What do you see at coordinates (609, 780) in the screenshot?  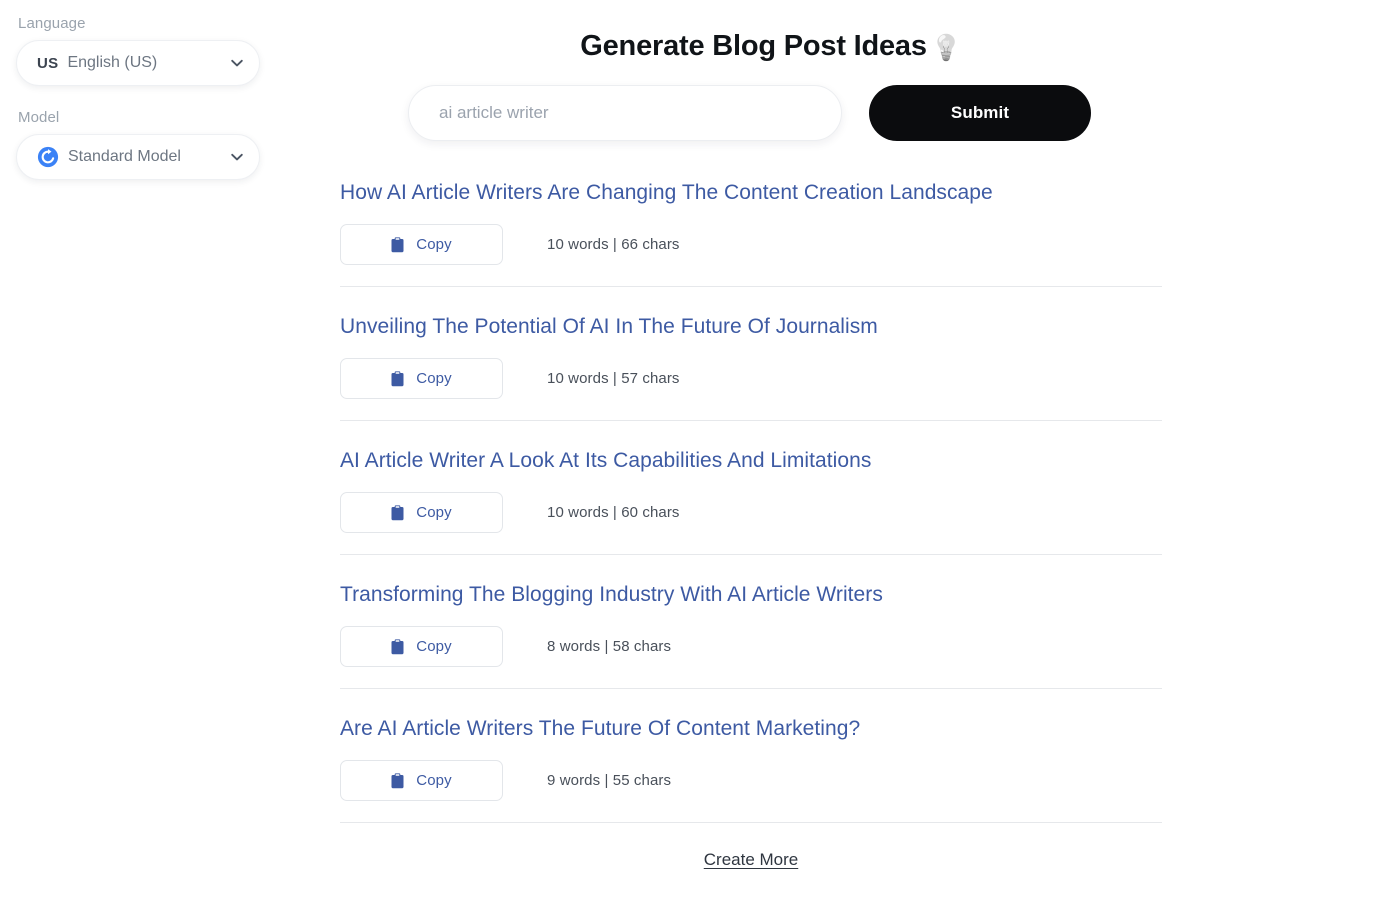 I see `result-stats: 9 words | 55 chars` at bounding box center [609, 780].